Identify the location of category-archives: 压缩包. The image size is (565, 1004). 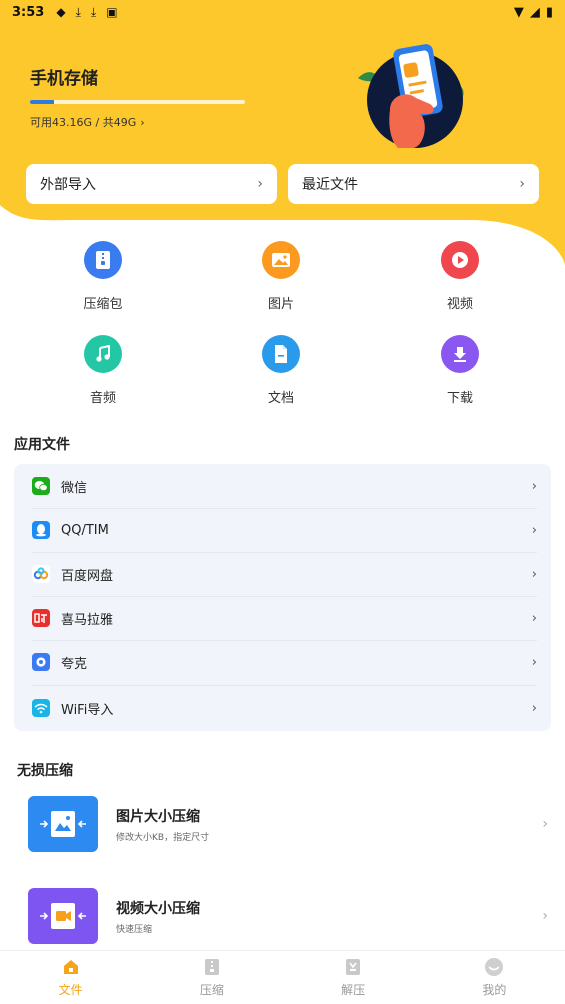
(103, 276).